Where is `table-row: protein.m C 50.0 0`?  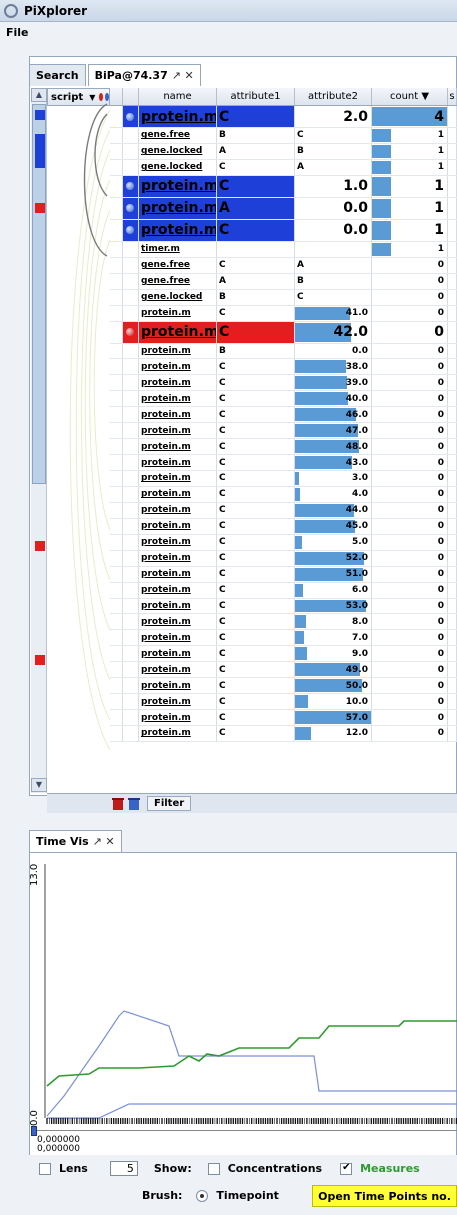 table-row: protein.m C 50.0 0 is located at coordinates (283, 686).